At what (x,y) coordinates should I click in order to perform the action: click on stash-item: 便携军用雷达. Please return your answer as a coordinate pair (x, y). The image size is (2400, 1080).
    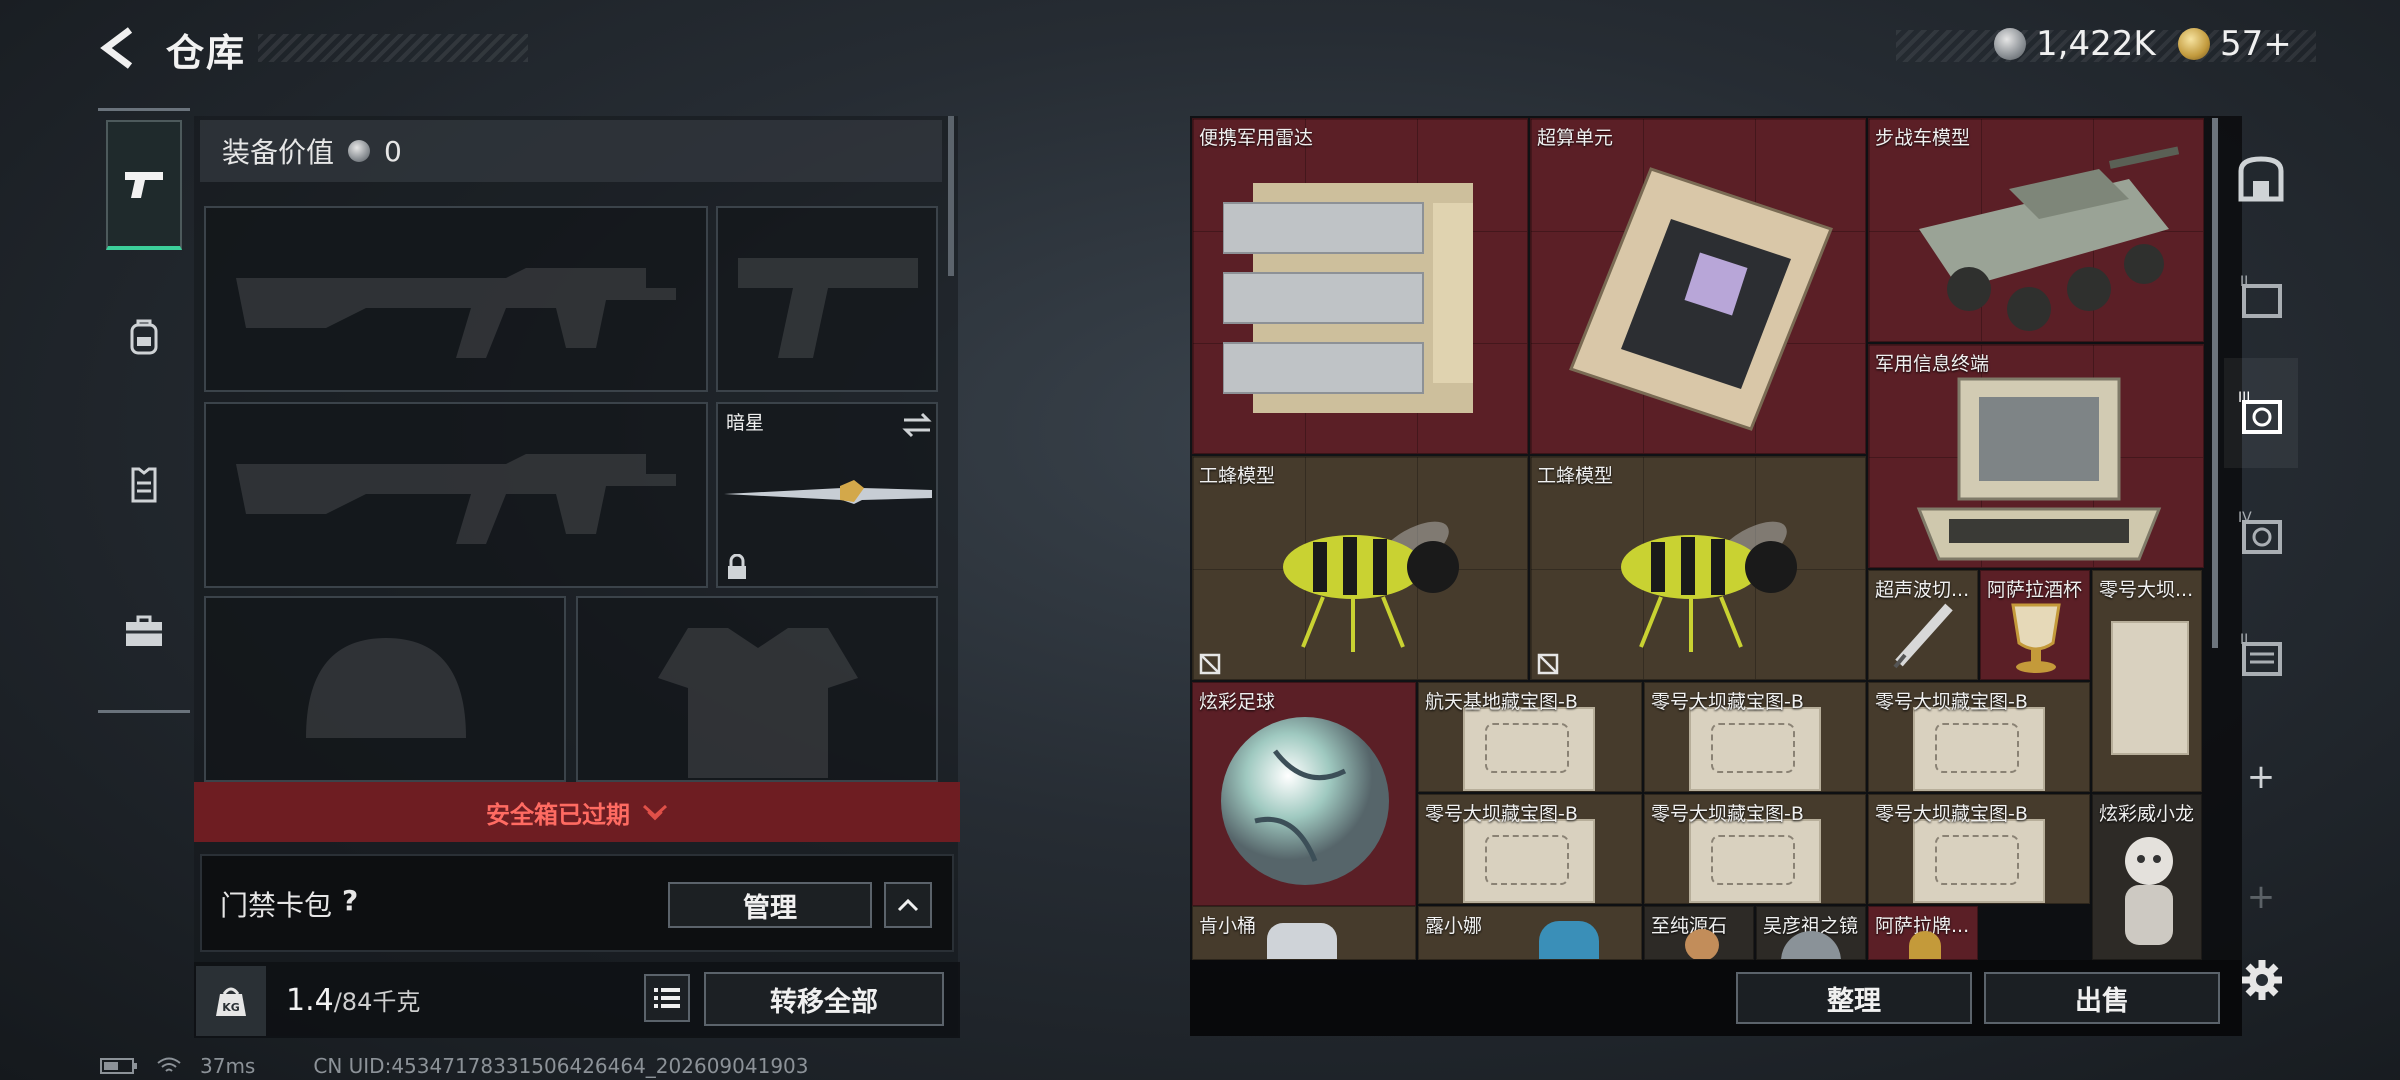
    Looking at the image, I should click on (1360, 286).